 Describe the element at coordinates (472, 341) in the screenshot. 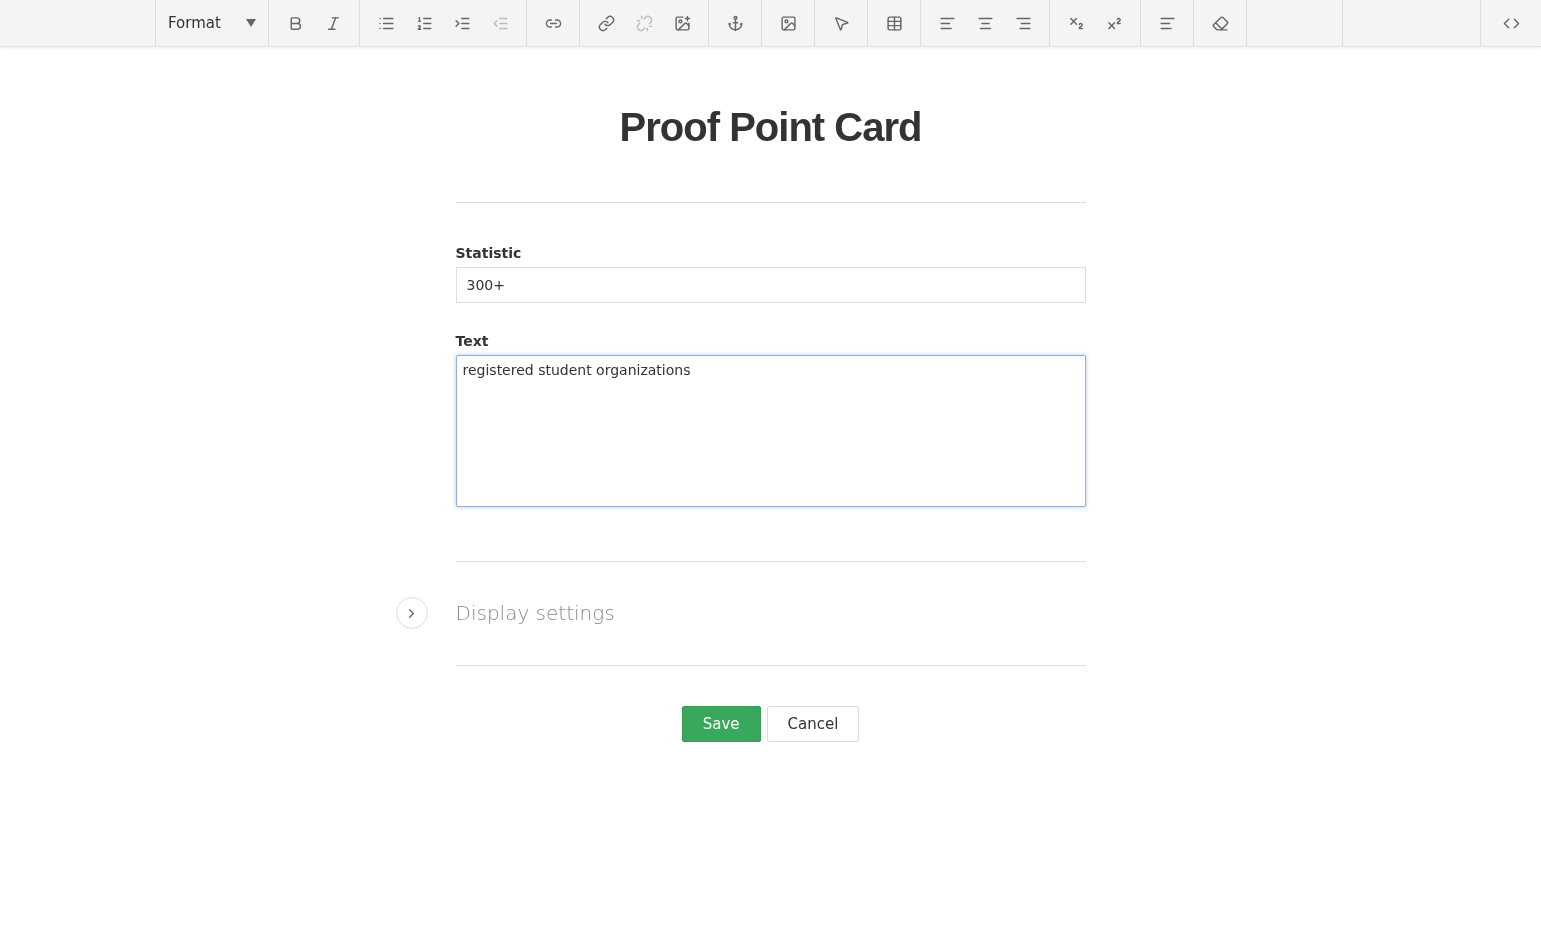

I see `field-label: Text` at that location.